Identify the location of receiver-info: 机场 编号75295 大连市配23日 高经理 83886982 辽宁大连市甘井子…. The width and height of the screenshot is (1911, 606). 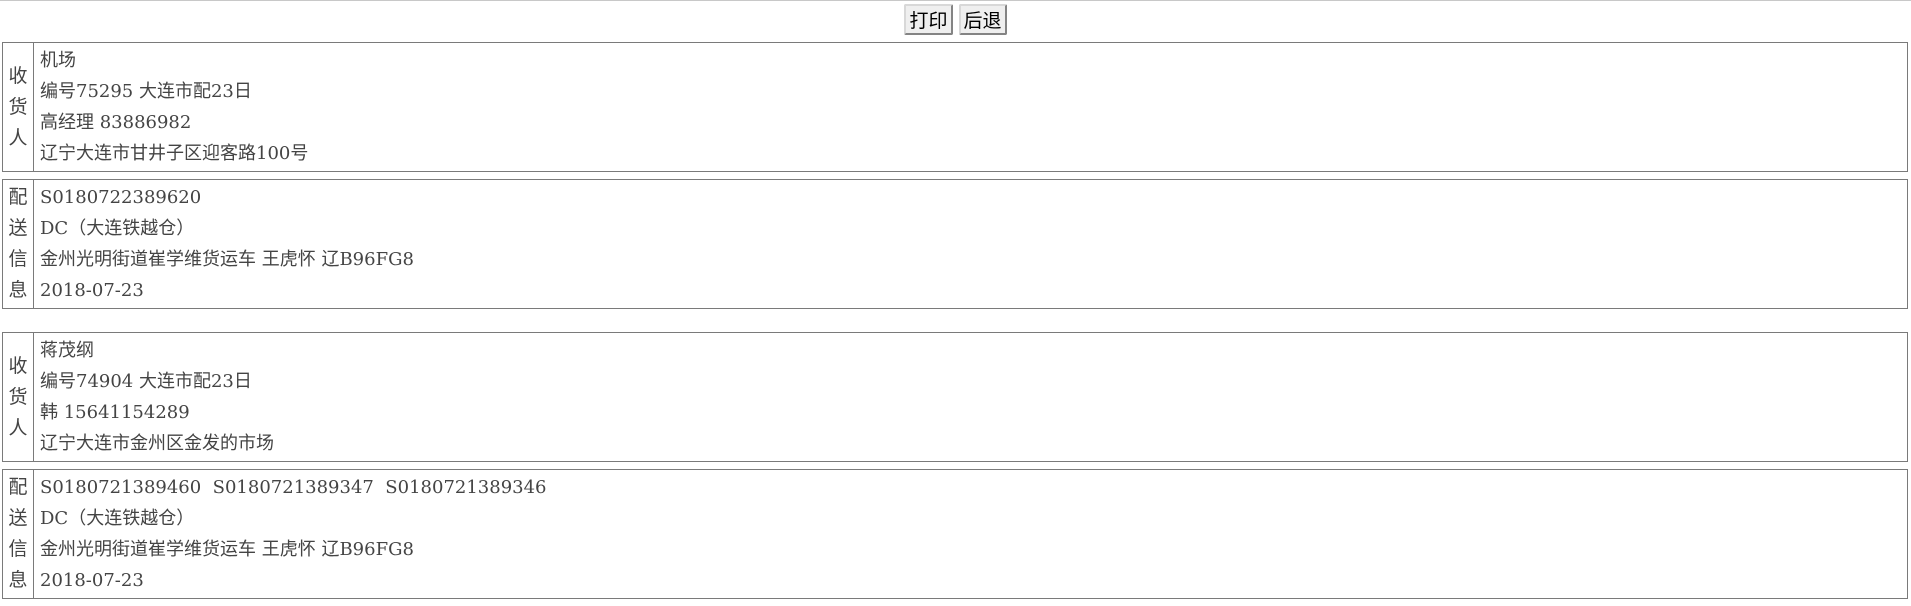
(174, 107).